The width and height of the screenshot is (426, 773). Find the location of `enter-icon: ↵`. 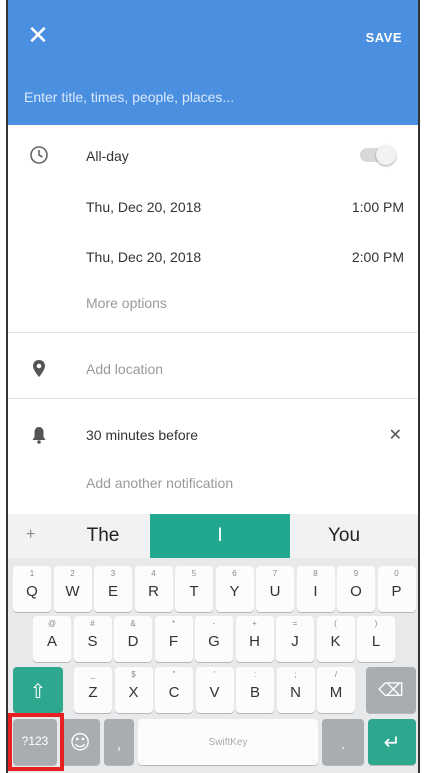

enter-icon: ↵ is located at coordinates (392, 742).